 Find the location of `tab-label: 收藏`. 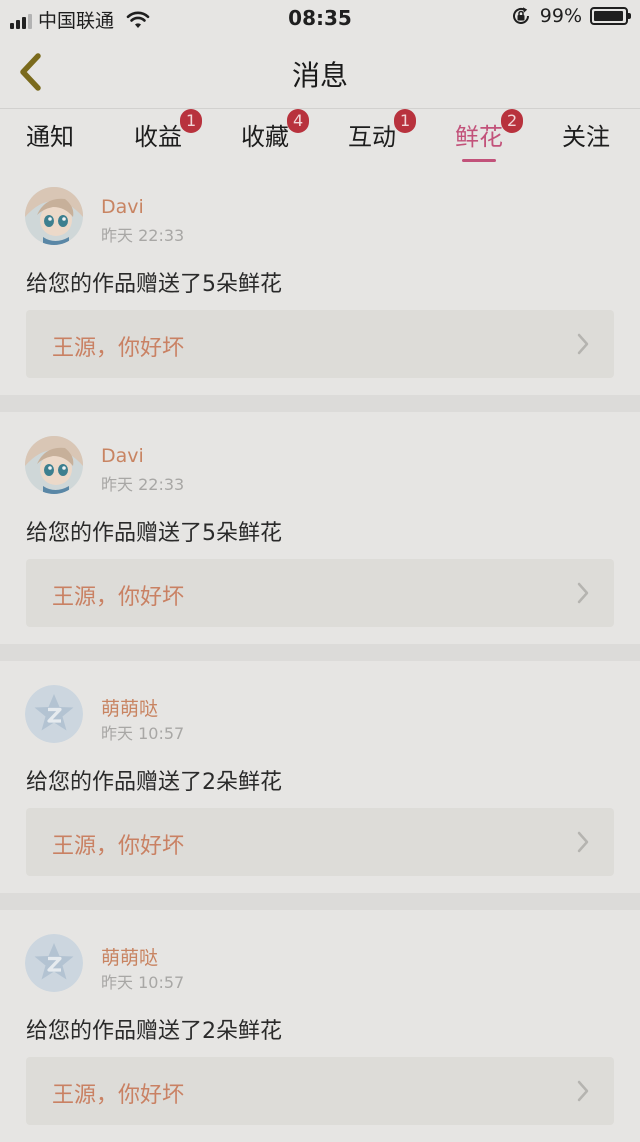

tab-label: 收藏 is located at coordinates (265, 137).